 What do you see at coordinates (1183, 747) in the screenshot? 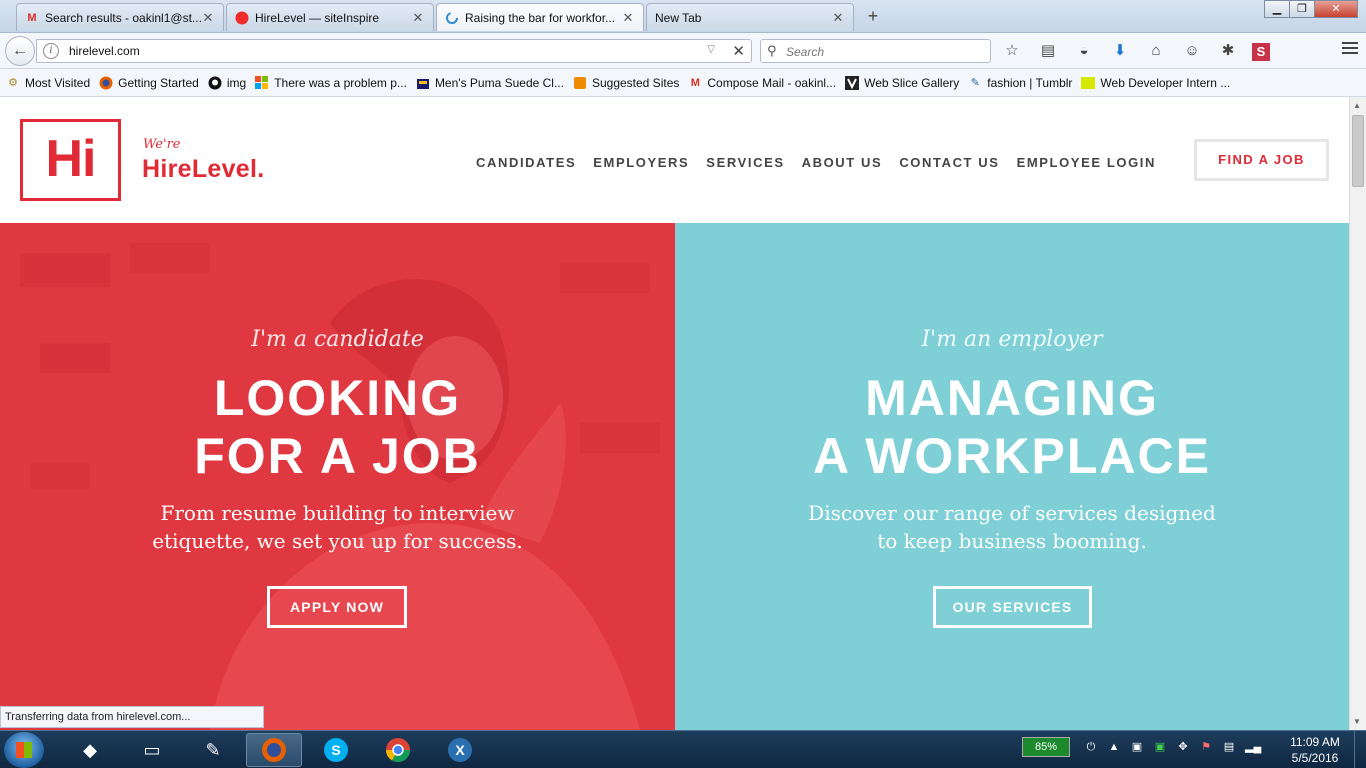
I see `dropbox-icon: ✥` at bounding box center [1183, 747].